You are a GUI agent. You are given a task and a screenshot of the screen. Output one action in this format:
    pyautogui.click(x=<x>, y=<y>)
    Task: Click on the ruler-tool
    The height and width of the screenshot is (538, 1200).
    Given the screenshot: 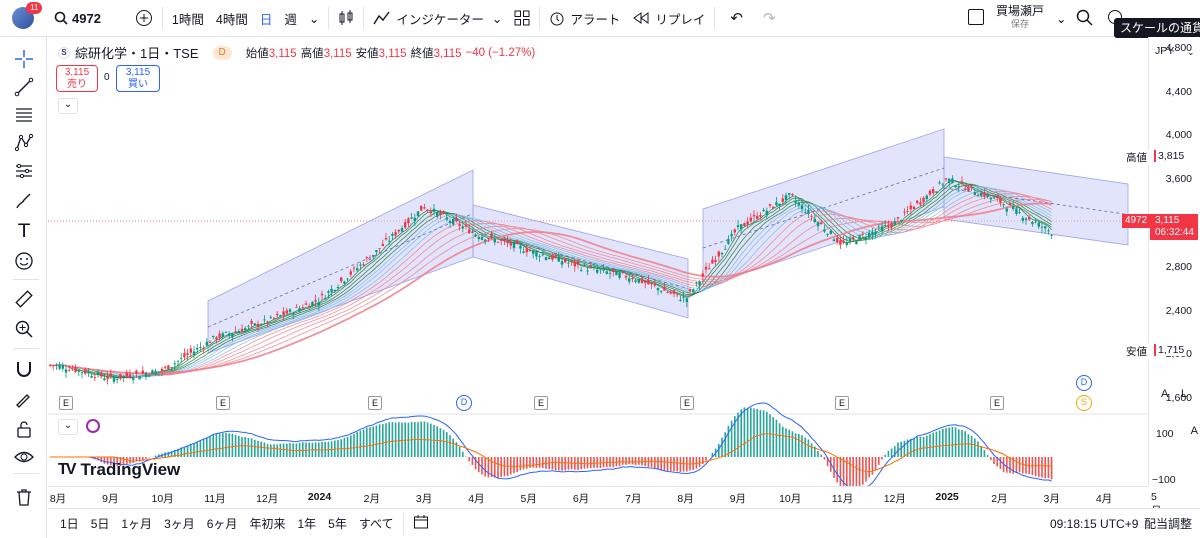 What is the action you would take?
    pyautogui.click(x=24, y=299)
    